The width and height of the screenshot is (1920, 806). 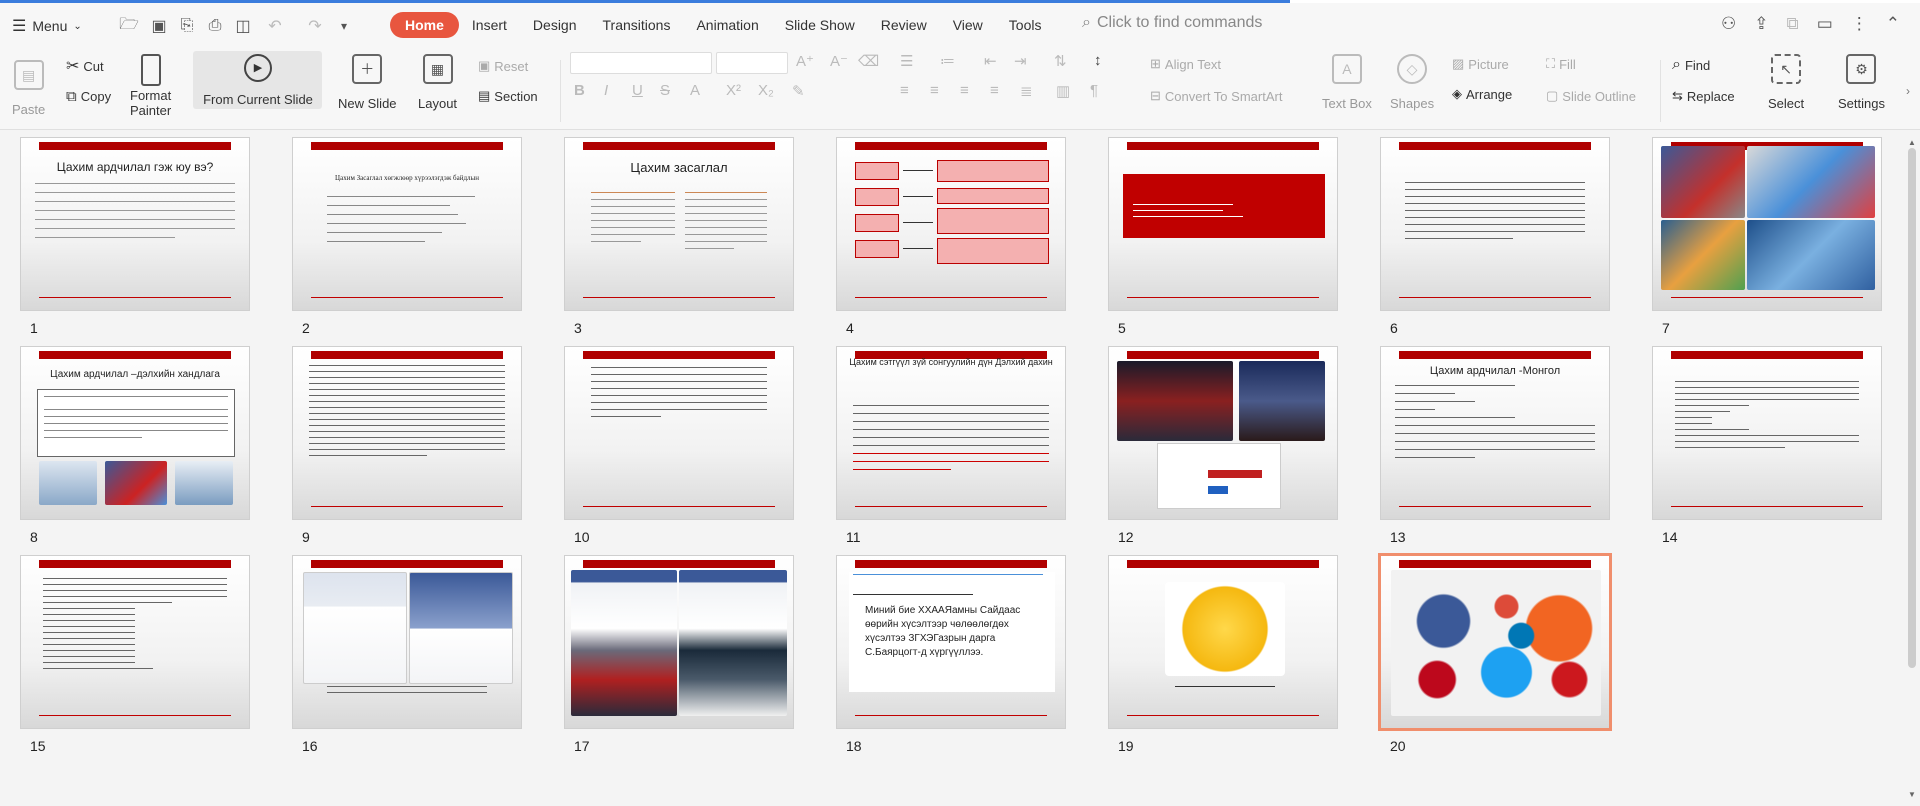 What do you see at coordinates (344, 26) in the screenshot?
I see `customize-dropdown-icon: ▾` at bounding box center [344, 26].